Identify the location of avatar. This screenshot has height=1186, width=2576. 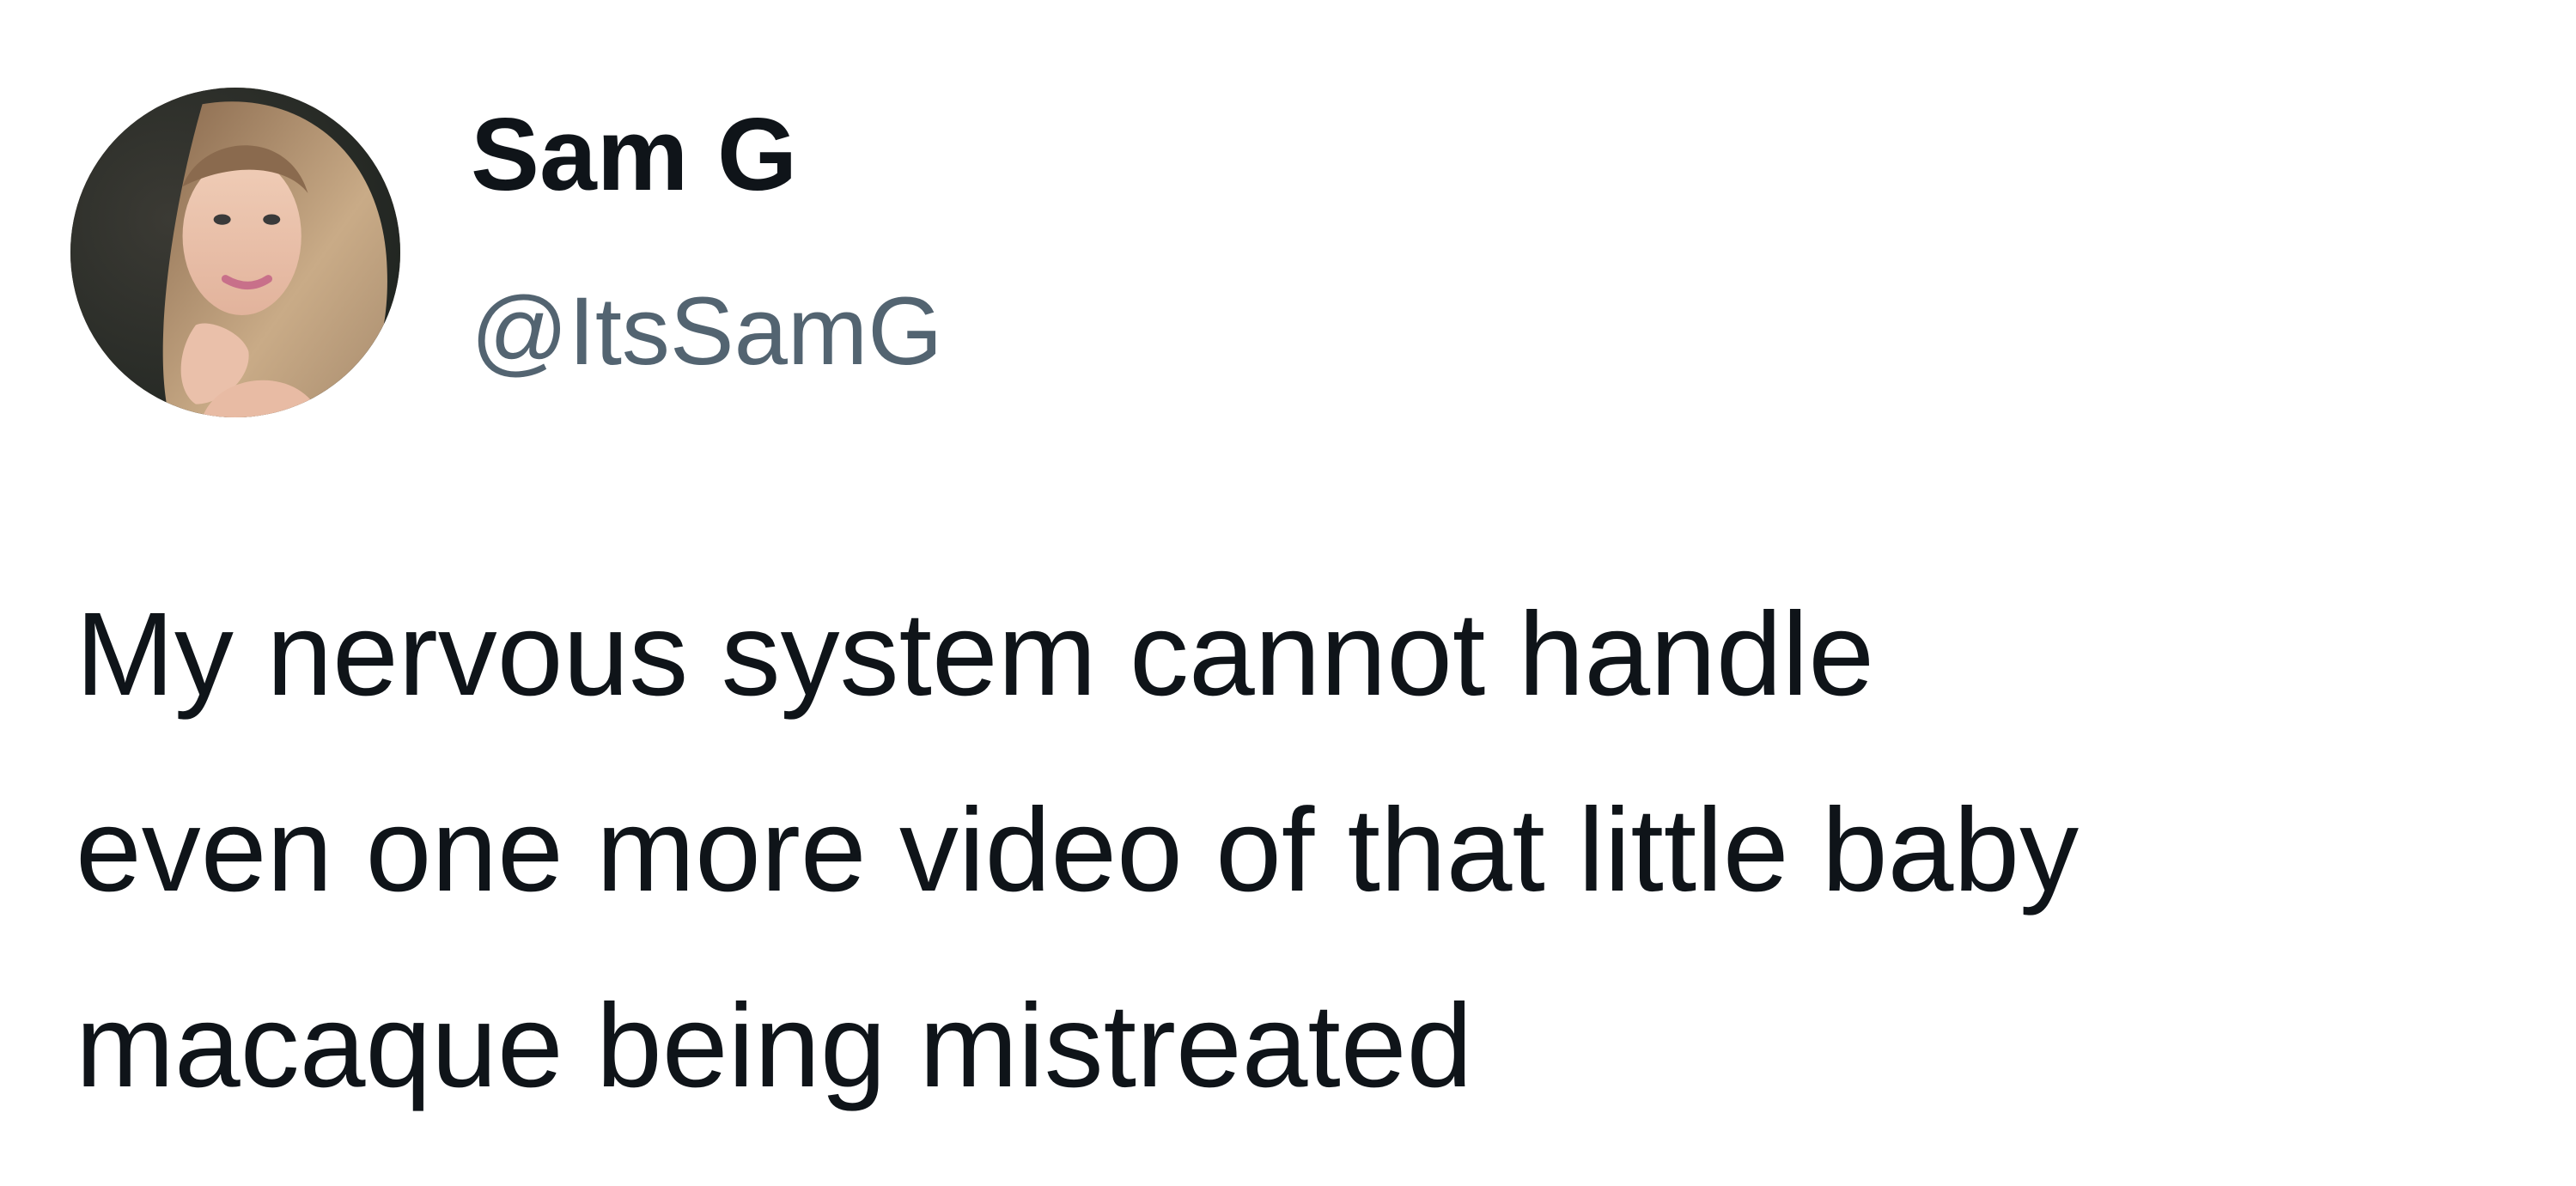
(235, 252).